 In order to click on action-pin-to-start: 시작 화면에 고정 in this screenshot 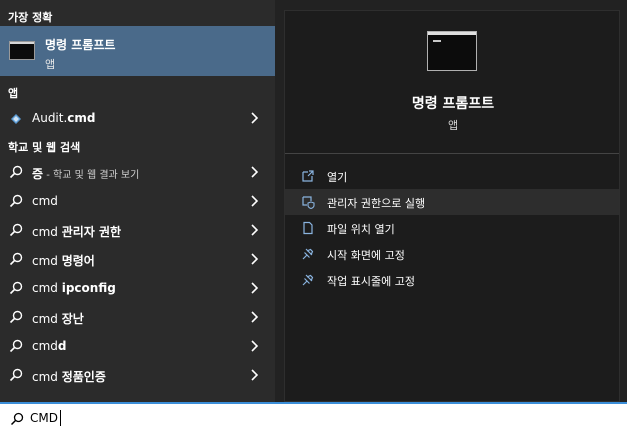, I will do `click(452, 254)`.